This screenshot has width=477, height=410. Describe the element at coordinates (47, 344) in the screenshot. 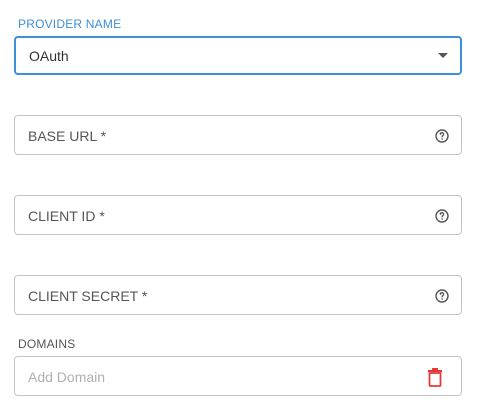

I see `domains-label: DOMAINS` at that location.